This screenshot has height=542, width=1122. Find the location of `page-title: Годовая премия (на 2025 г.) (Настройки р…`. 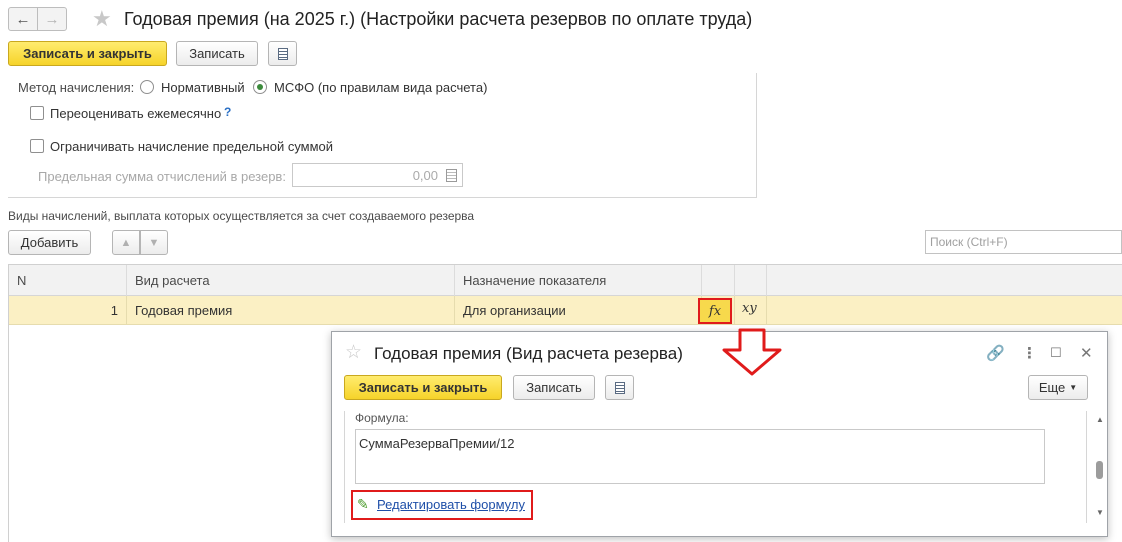

page-title: Годовая премия (на 2025 г.) (Настройки р… is located at coordinates (438, 19).